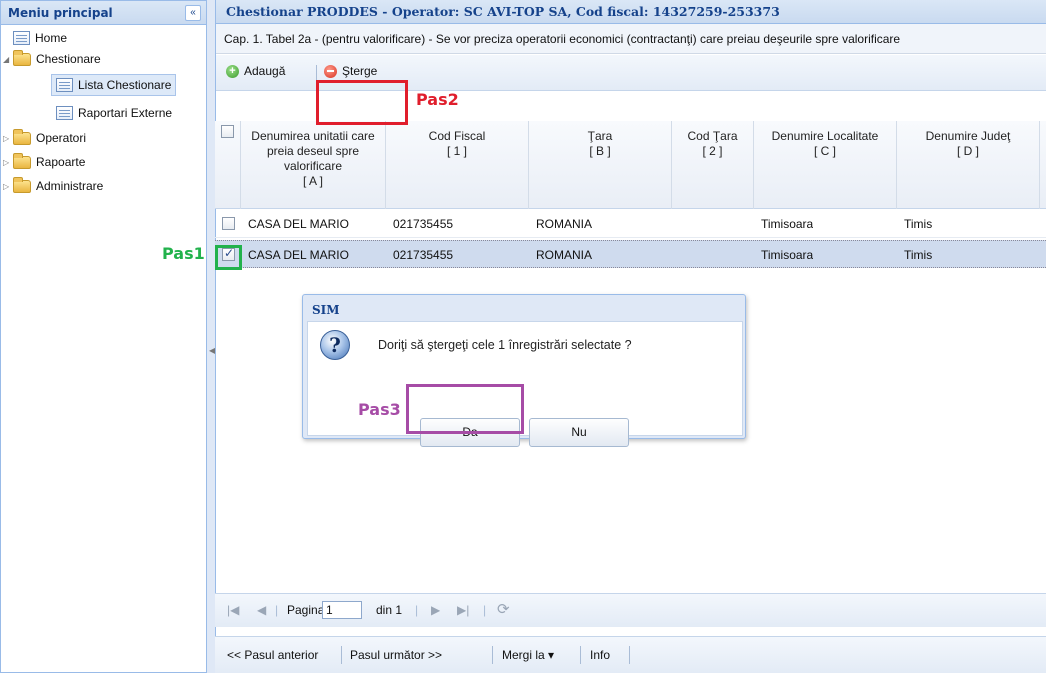  What do you see at coordinates (600, 165) in the screenshot?
I see `column-header-tara: Ţara [ B ]` at bounding box center [600, 165].